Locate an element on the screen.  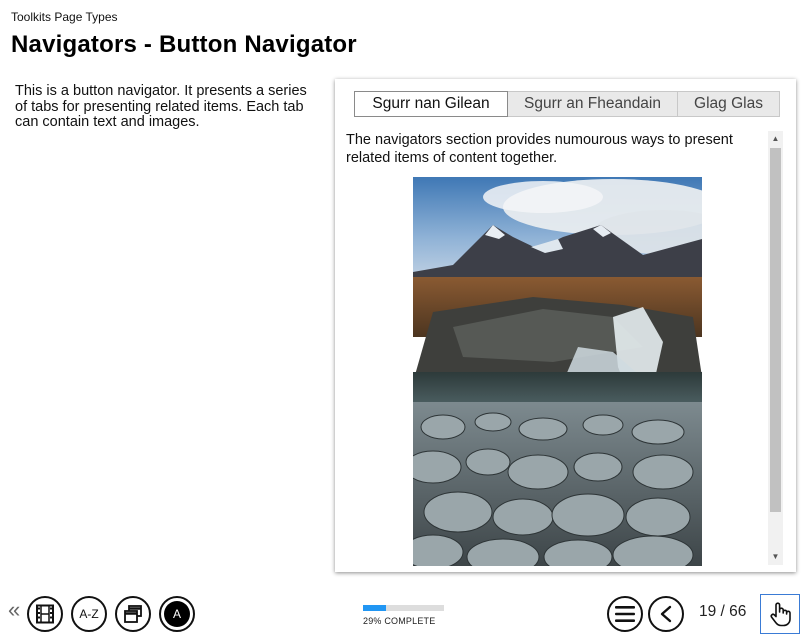
chevron-left-icon is located at coordinates (666, 614).